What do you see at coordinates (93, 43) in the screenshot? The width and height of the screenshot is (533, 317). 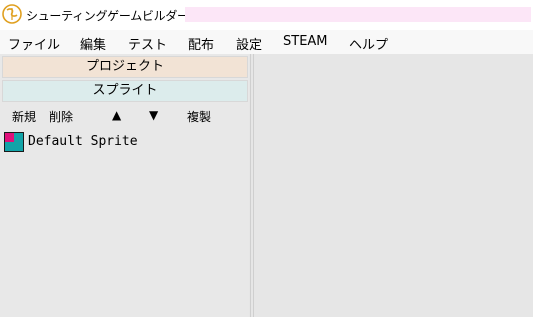 I see `menu-edit: 編集` at bounding box center [93, 43].